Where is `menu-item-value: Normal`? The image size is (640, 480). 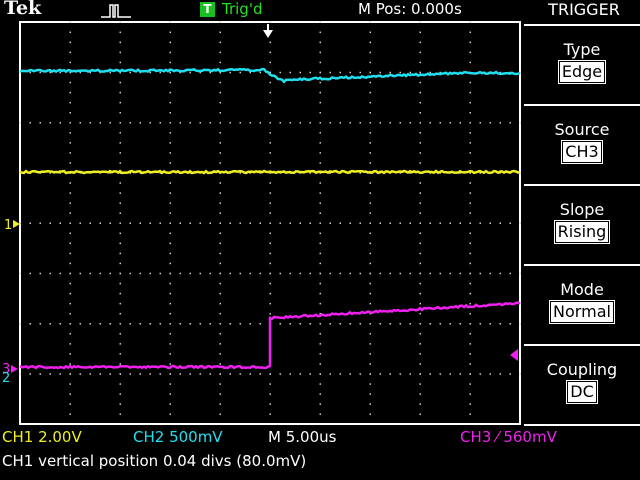
menu-item-value: Normal is located at coordinates (582, 312).